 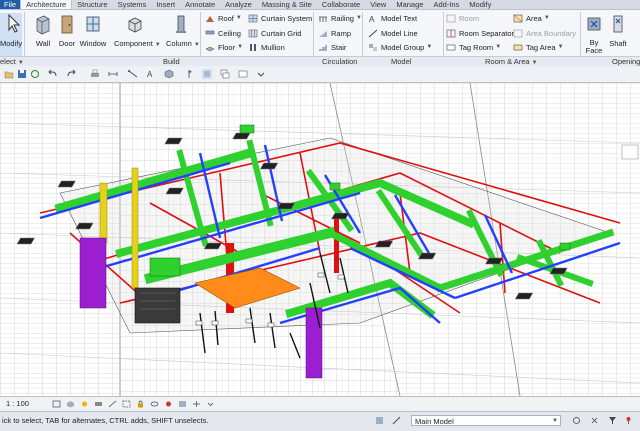 What do you see at coordinates (98, 404) in the screenshot?
I see `shadows-icon` at bounding box center [98, 404].